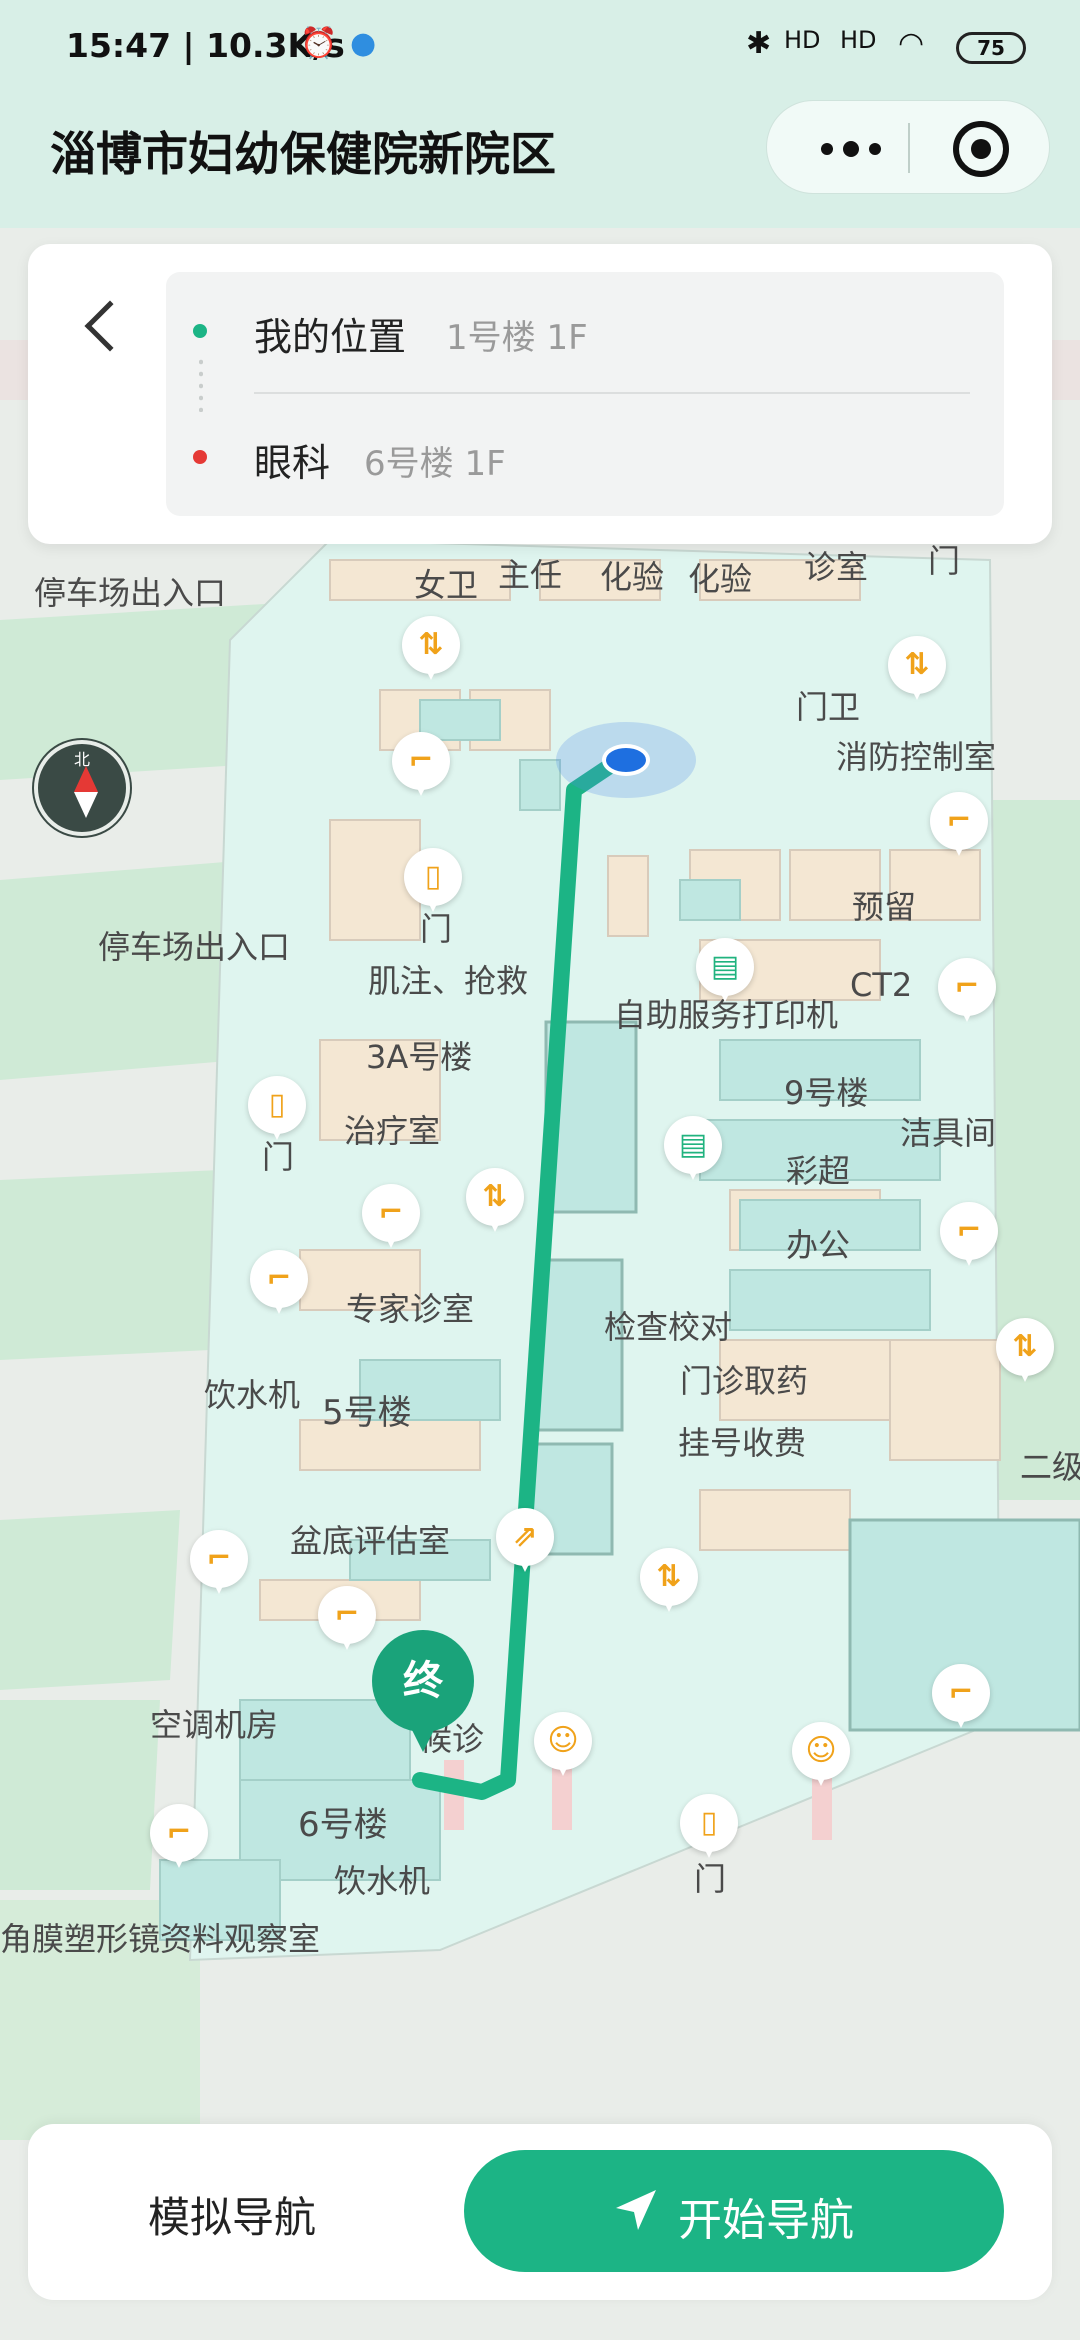 Image resolution: width=1080 pixels, height=2340 pixels. I want to click on destination-location: 6号楼 1F, so click(435, 464).